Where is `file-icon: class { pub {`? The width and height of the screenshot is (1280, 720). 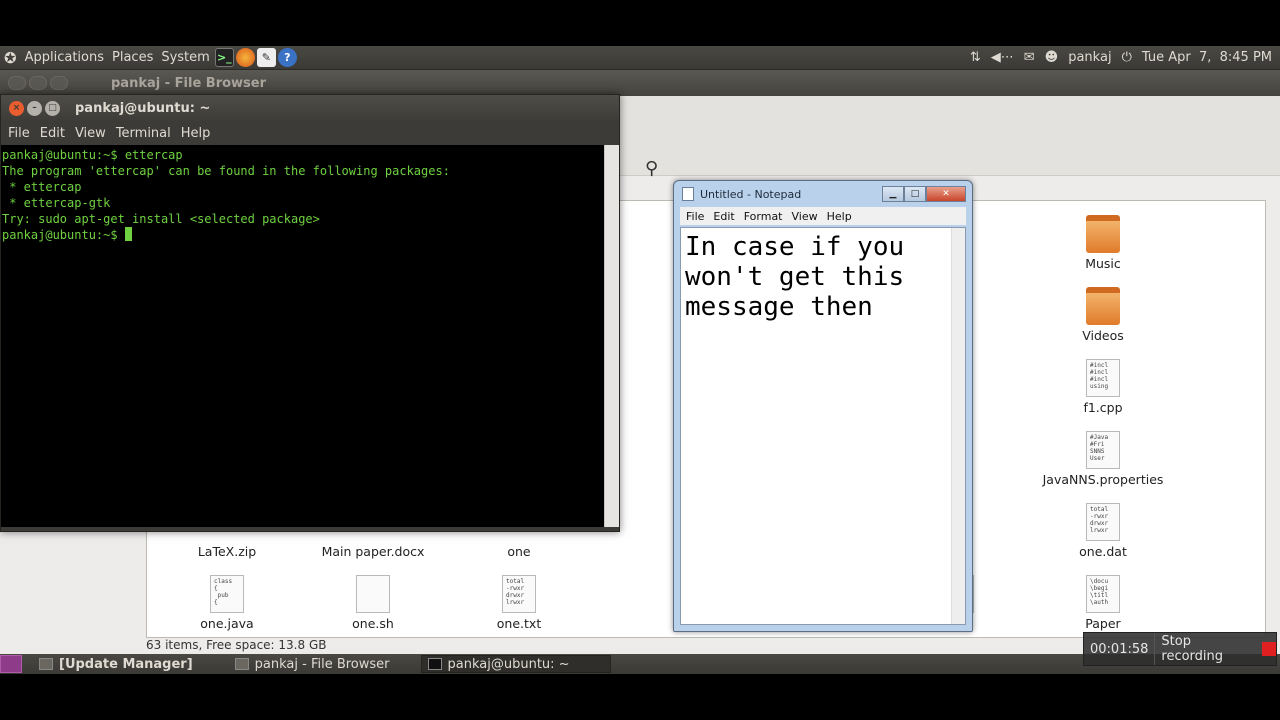 file-icon: class { pub { is located at coordinates (227, 594).